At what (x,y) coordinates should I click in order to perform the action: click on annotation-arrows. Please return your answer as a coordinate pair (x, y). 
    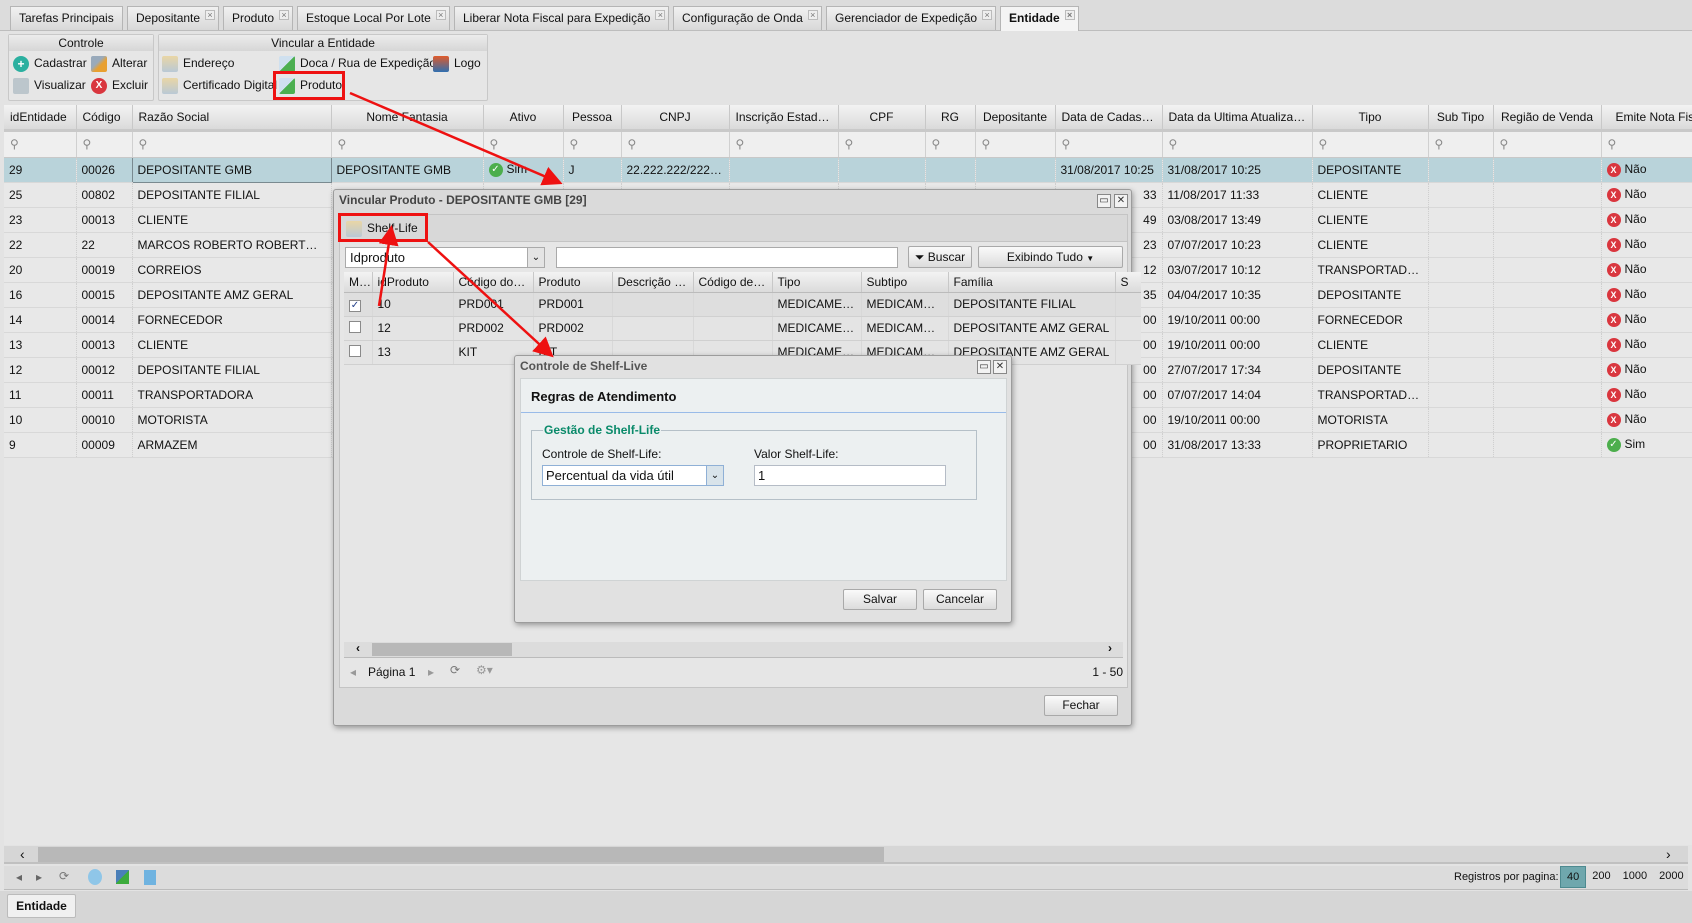
    Looking at the image, I should click on (456, 224).